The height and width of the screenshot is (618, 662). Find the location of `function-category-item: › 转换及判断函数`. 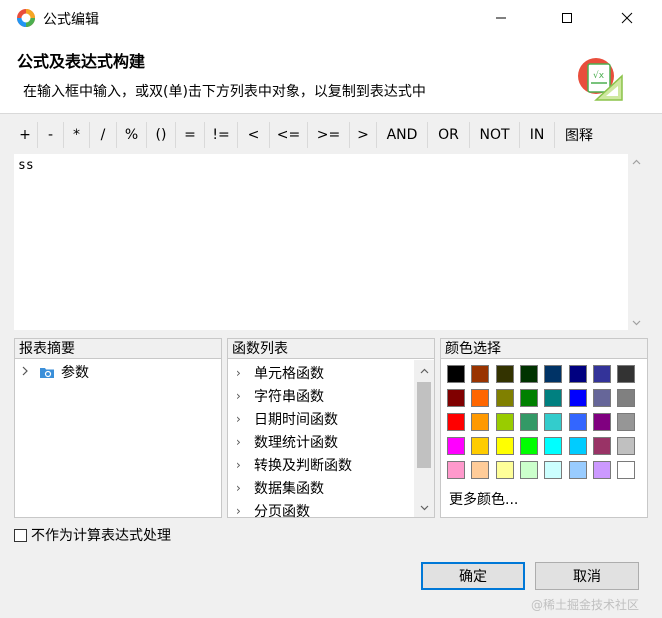

function-category-item: › 转换及判断函数 is located at coordinates (294, 464).